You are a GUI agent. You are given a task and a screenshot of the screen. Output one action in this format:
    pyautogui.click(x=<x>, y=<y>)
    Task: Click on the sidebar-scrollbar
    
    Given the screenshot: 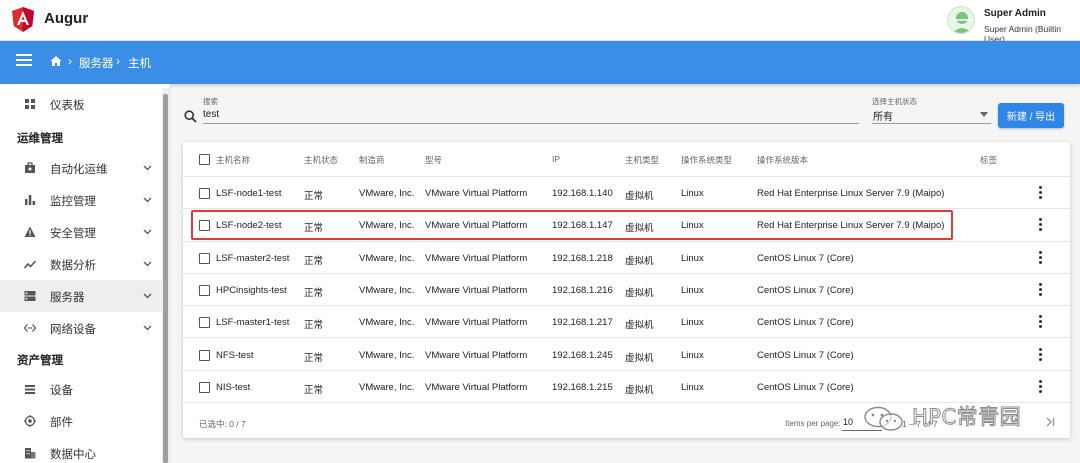 What is the action you would take?
    pyautogui.click(x=165, y=275)
    